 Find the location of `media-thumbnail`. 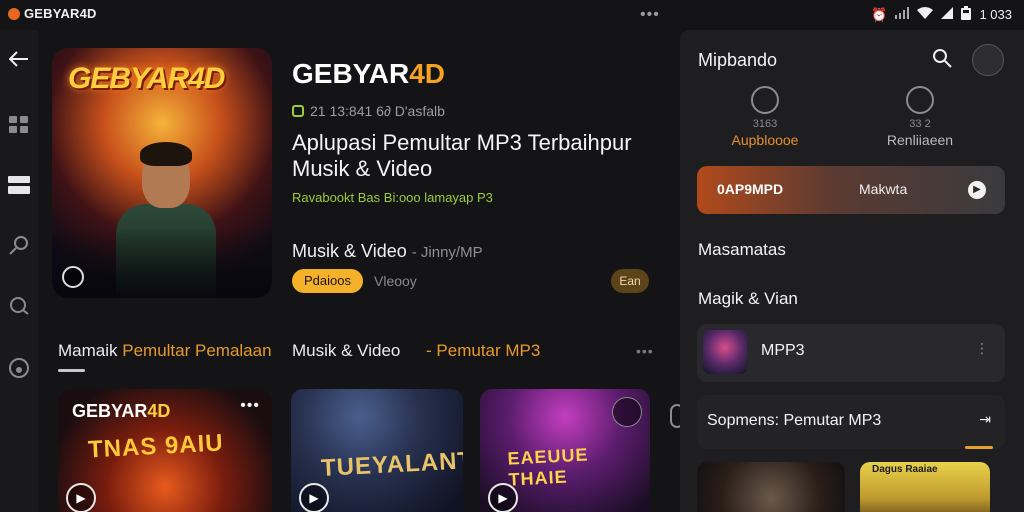

media-thumbnail is located at coordinates (771, 487).